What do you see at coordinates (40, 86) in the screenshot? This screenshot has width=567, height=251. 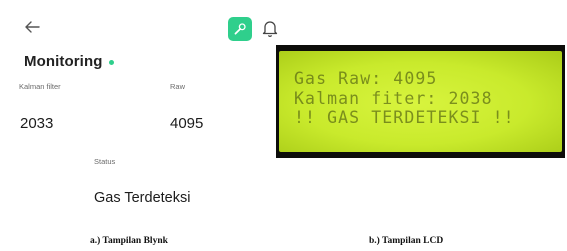 I see `kalman-filter-label: Kalman filter` at bounding box center [40, 86].